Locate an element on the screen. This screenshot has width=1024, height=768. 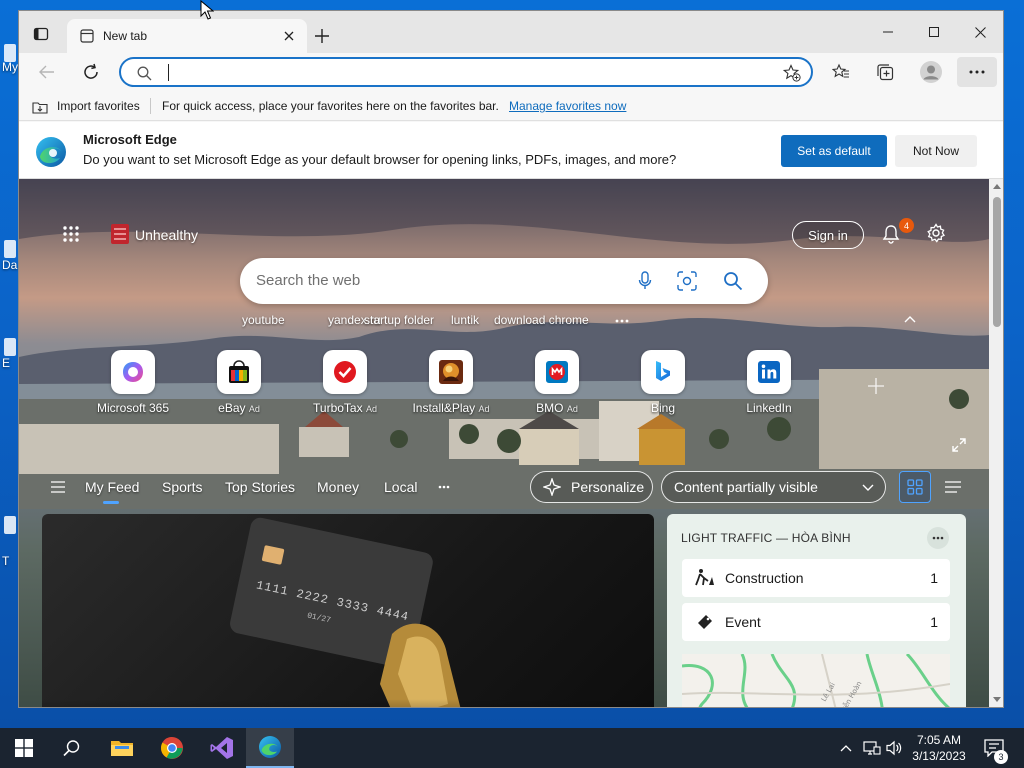
grid-view-icon is located at coordinates (915, 487).